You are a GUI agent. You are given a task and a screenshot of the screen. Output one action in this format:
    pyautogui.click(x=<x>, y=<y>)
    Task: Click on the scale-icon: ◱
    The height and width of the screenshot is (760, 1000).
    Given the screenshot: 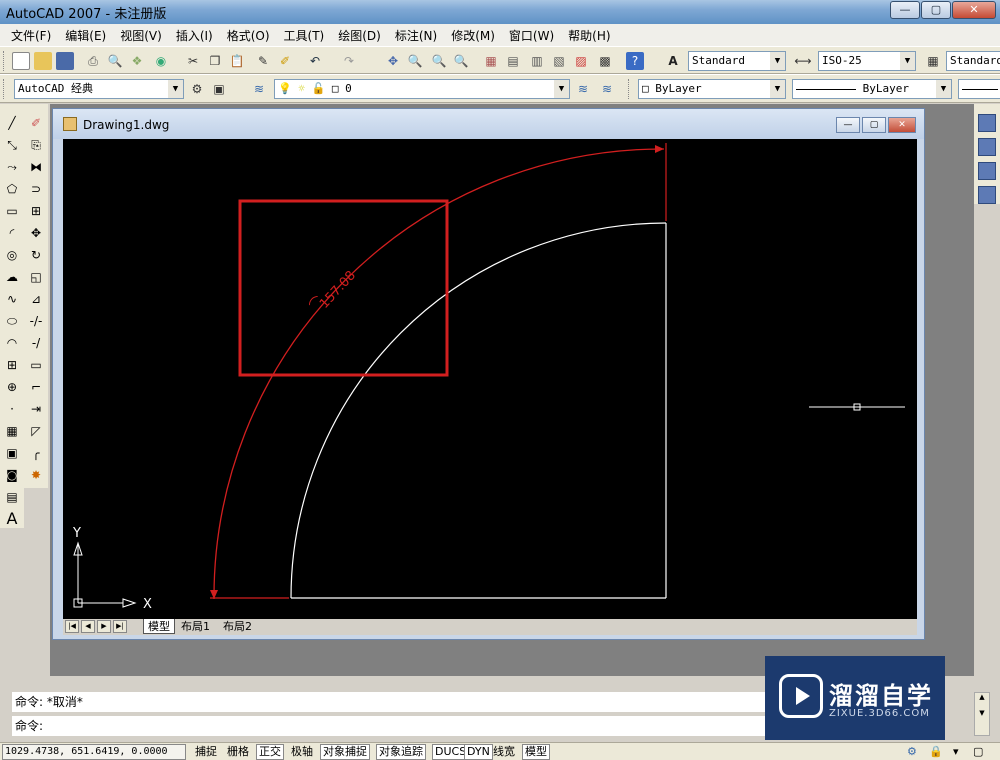 What is the action you would take?
    pyautogui.click(x=36, y=277)
    